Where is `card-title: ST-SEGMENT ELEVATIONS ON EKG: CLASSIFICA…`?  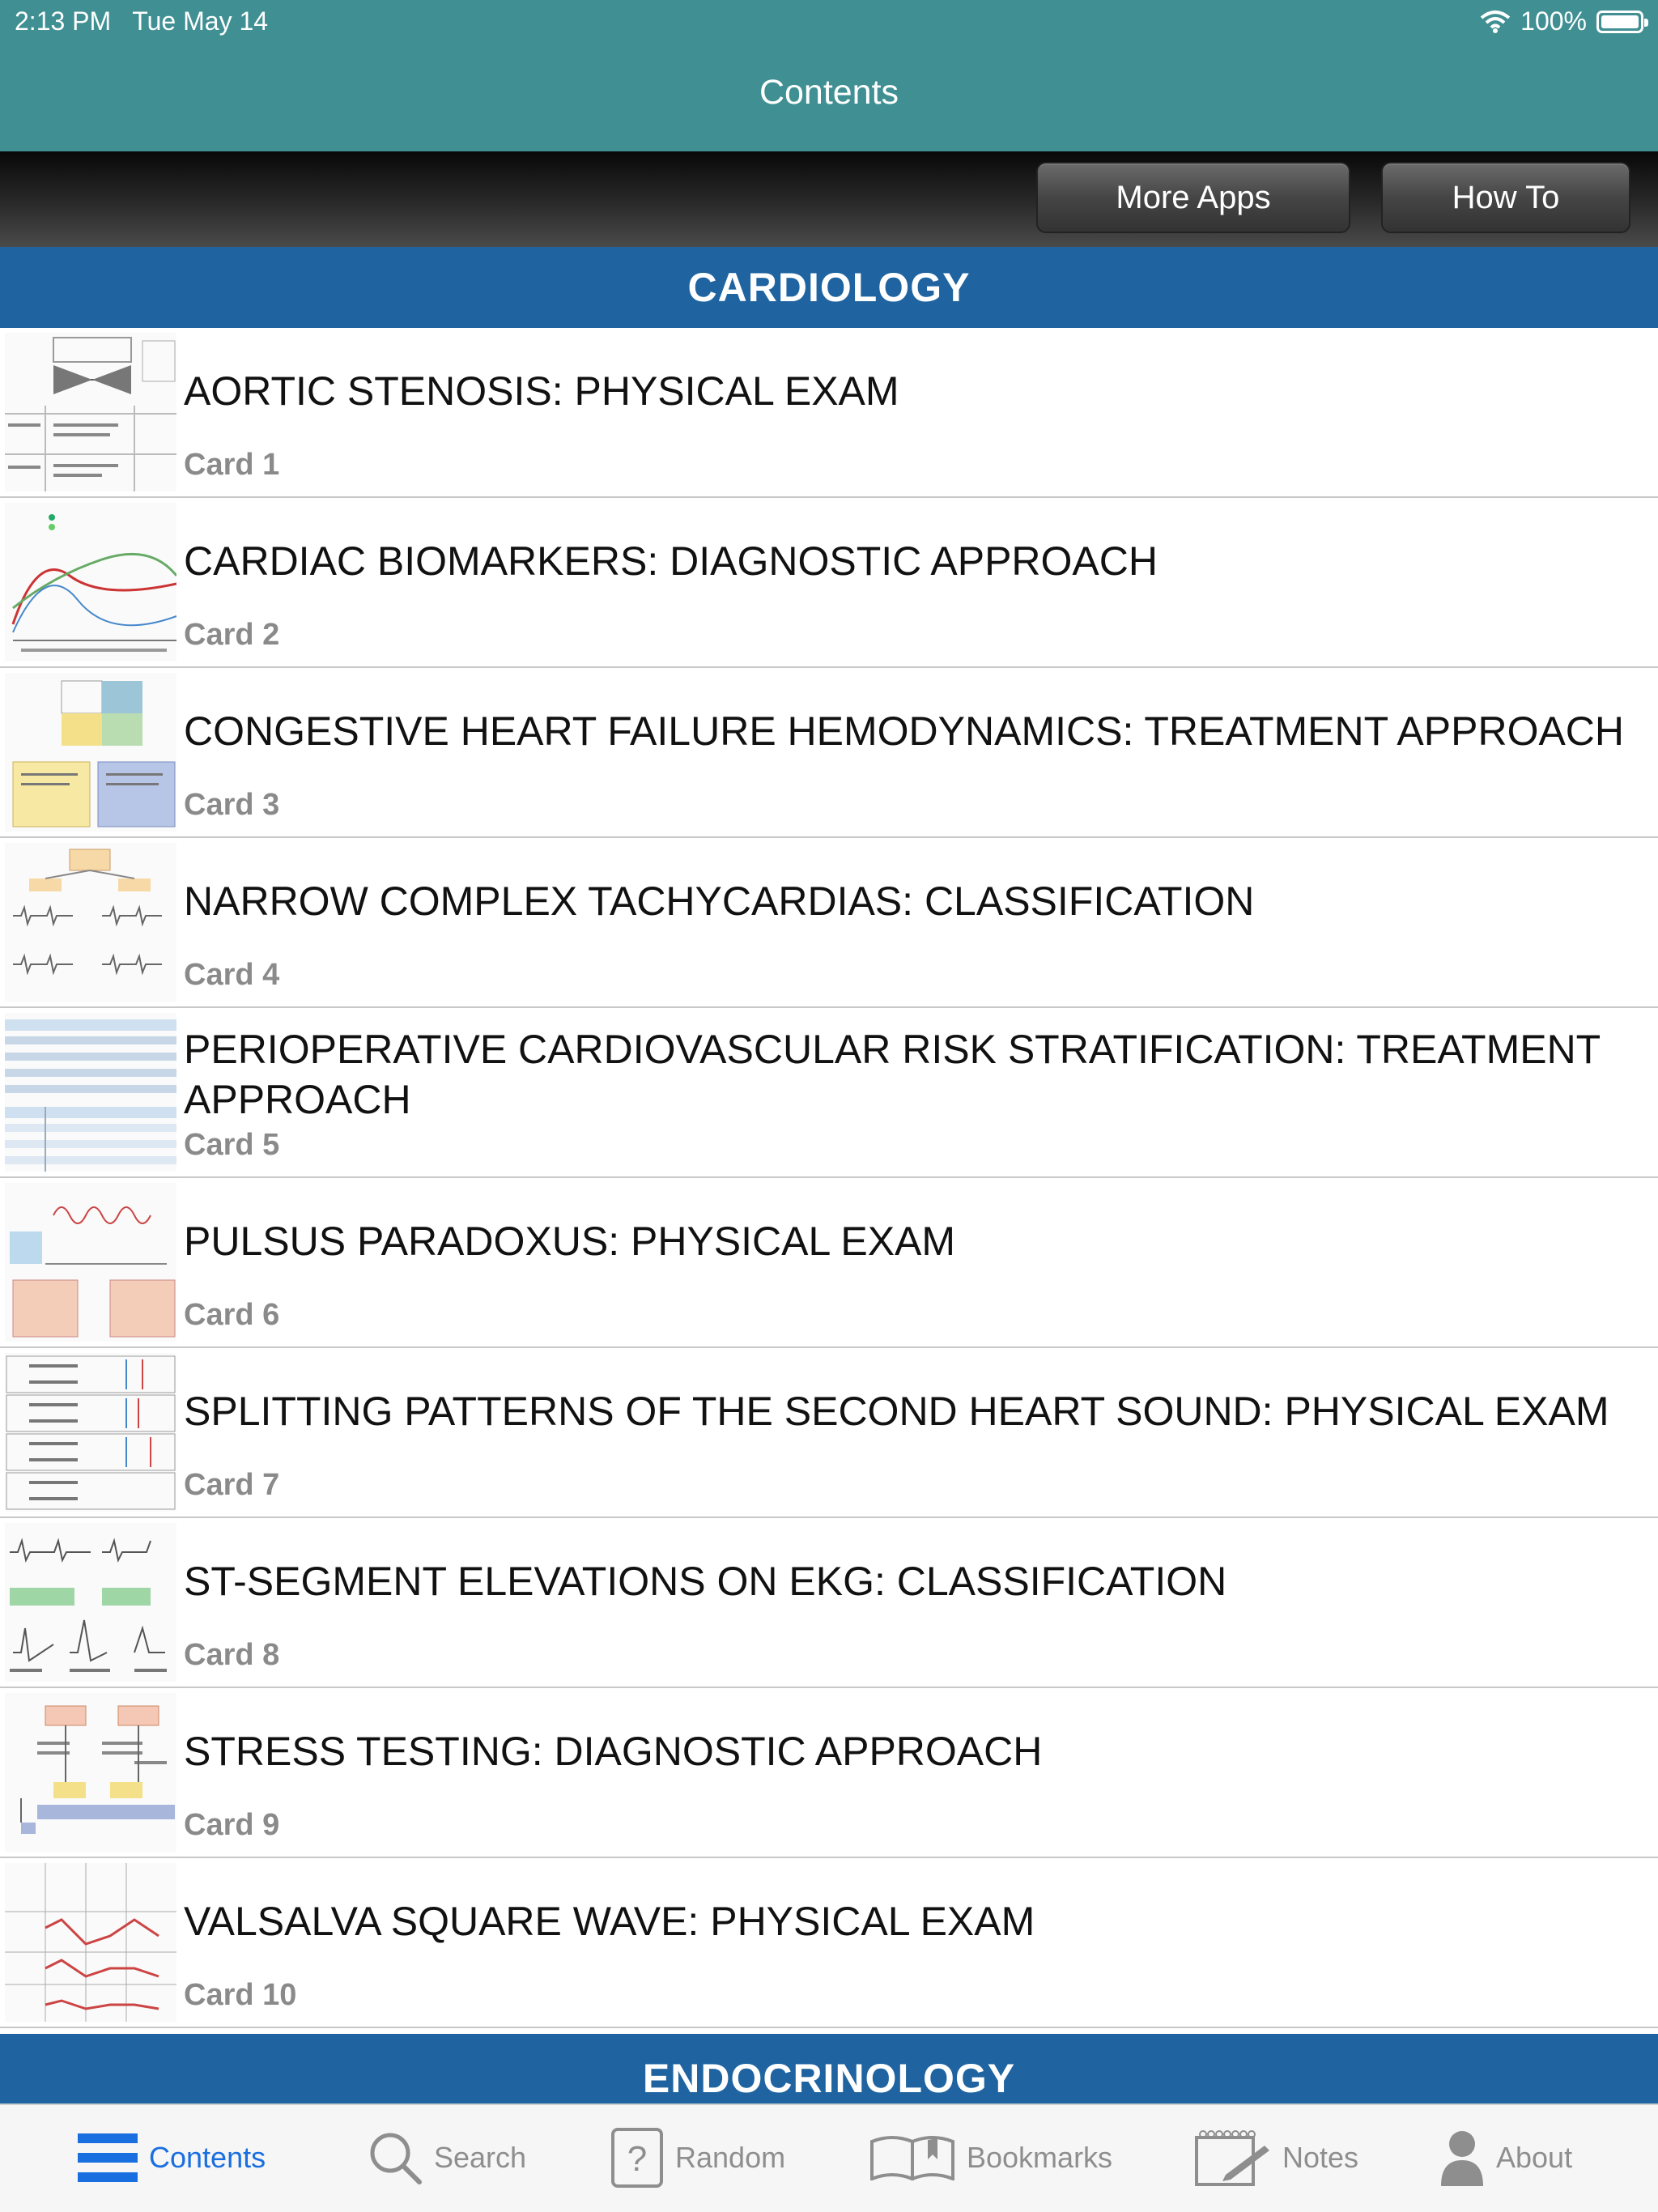 card-title: ST-SEGMENT ELEVATIONS ON EKG: CLASSIFICA… is located at coordinates (705, 1582).